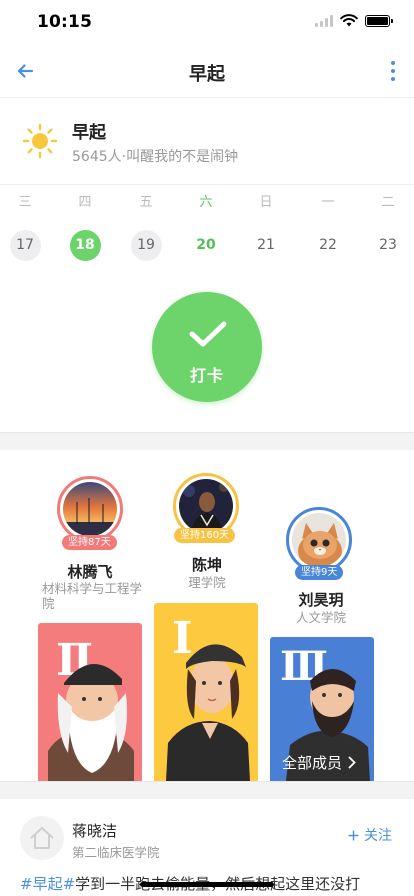  I want to click on all-members-label: 全部成员, so click(312, 763).